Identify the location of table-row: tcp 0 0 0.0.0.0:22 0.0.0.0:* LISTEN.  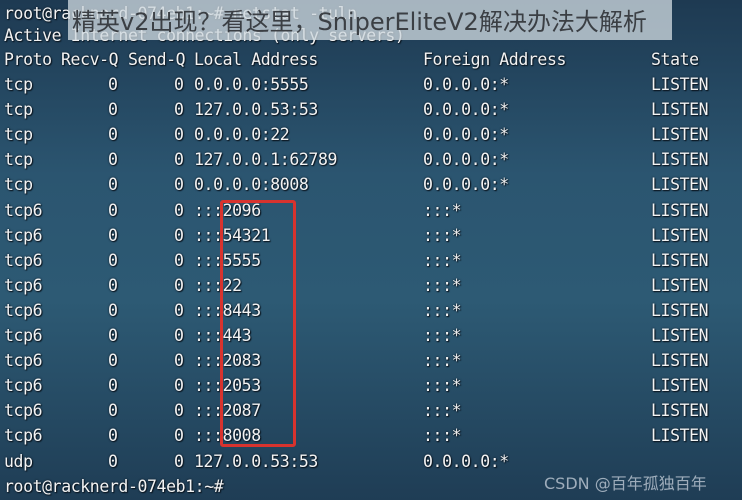
(373, 134).